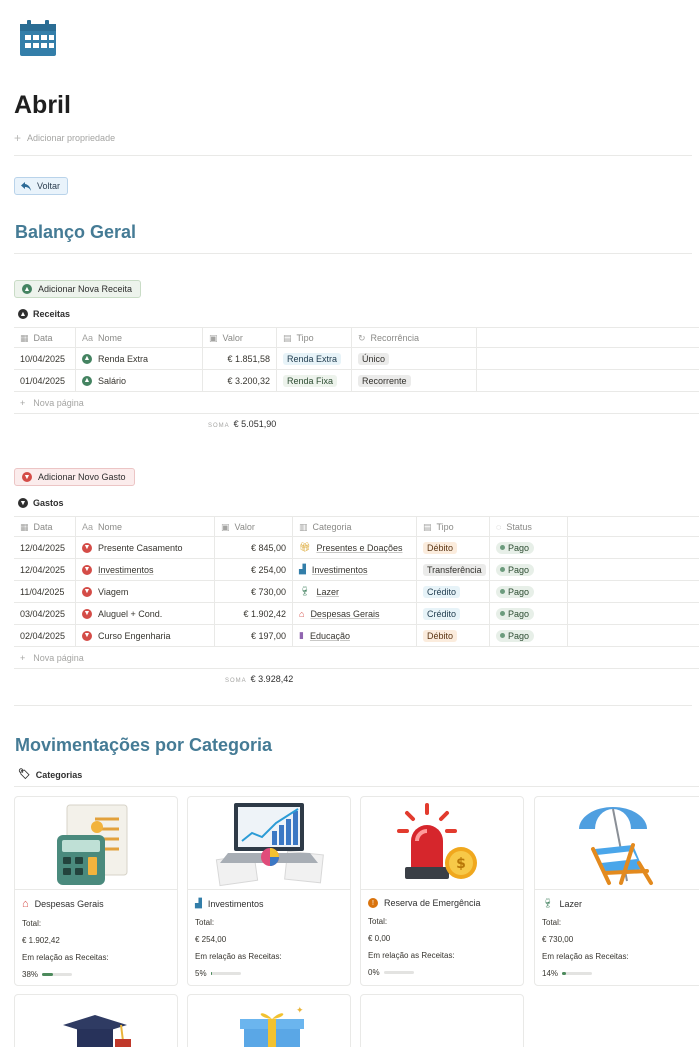 This screenshot has width=699, height=1047. I want to click on income-sum: SOMA € 5.051,90, so click(242, 424).